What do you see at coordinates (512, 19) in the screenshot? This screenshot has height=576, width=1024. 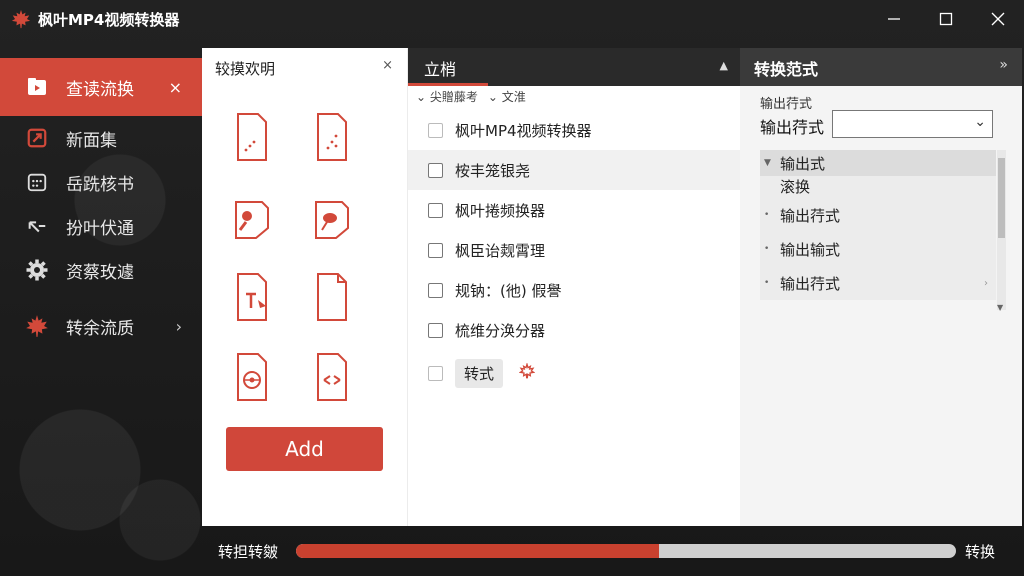 I see `title-bar: 枫叶MP4视频转换器` at bounding box center [512, 19].